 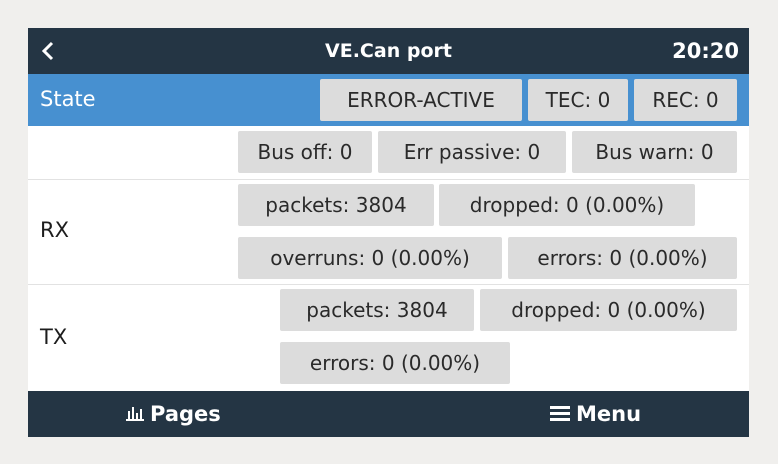 What do you see at coordinates (685, 100) in the screenshot?
I see `rec-chip: REC: 0` at bounding box center [685, 100].